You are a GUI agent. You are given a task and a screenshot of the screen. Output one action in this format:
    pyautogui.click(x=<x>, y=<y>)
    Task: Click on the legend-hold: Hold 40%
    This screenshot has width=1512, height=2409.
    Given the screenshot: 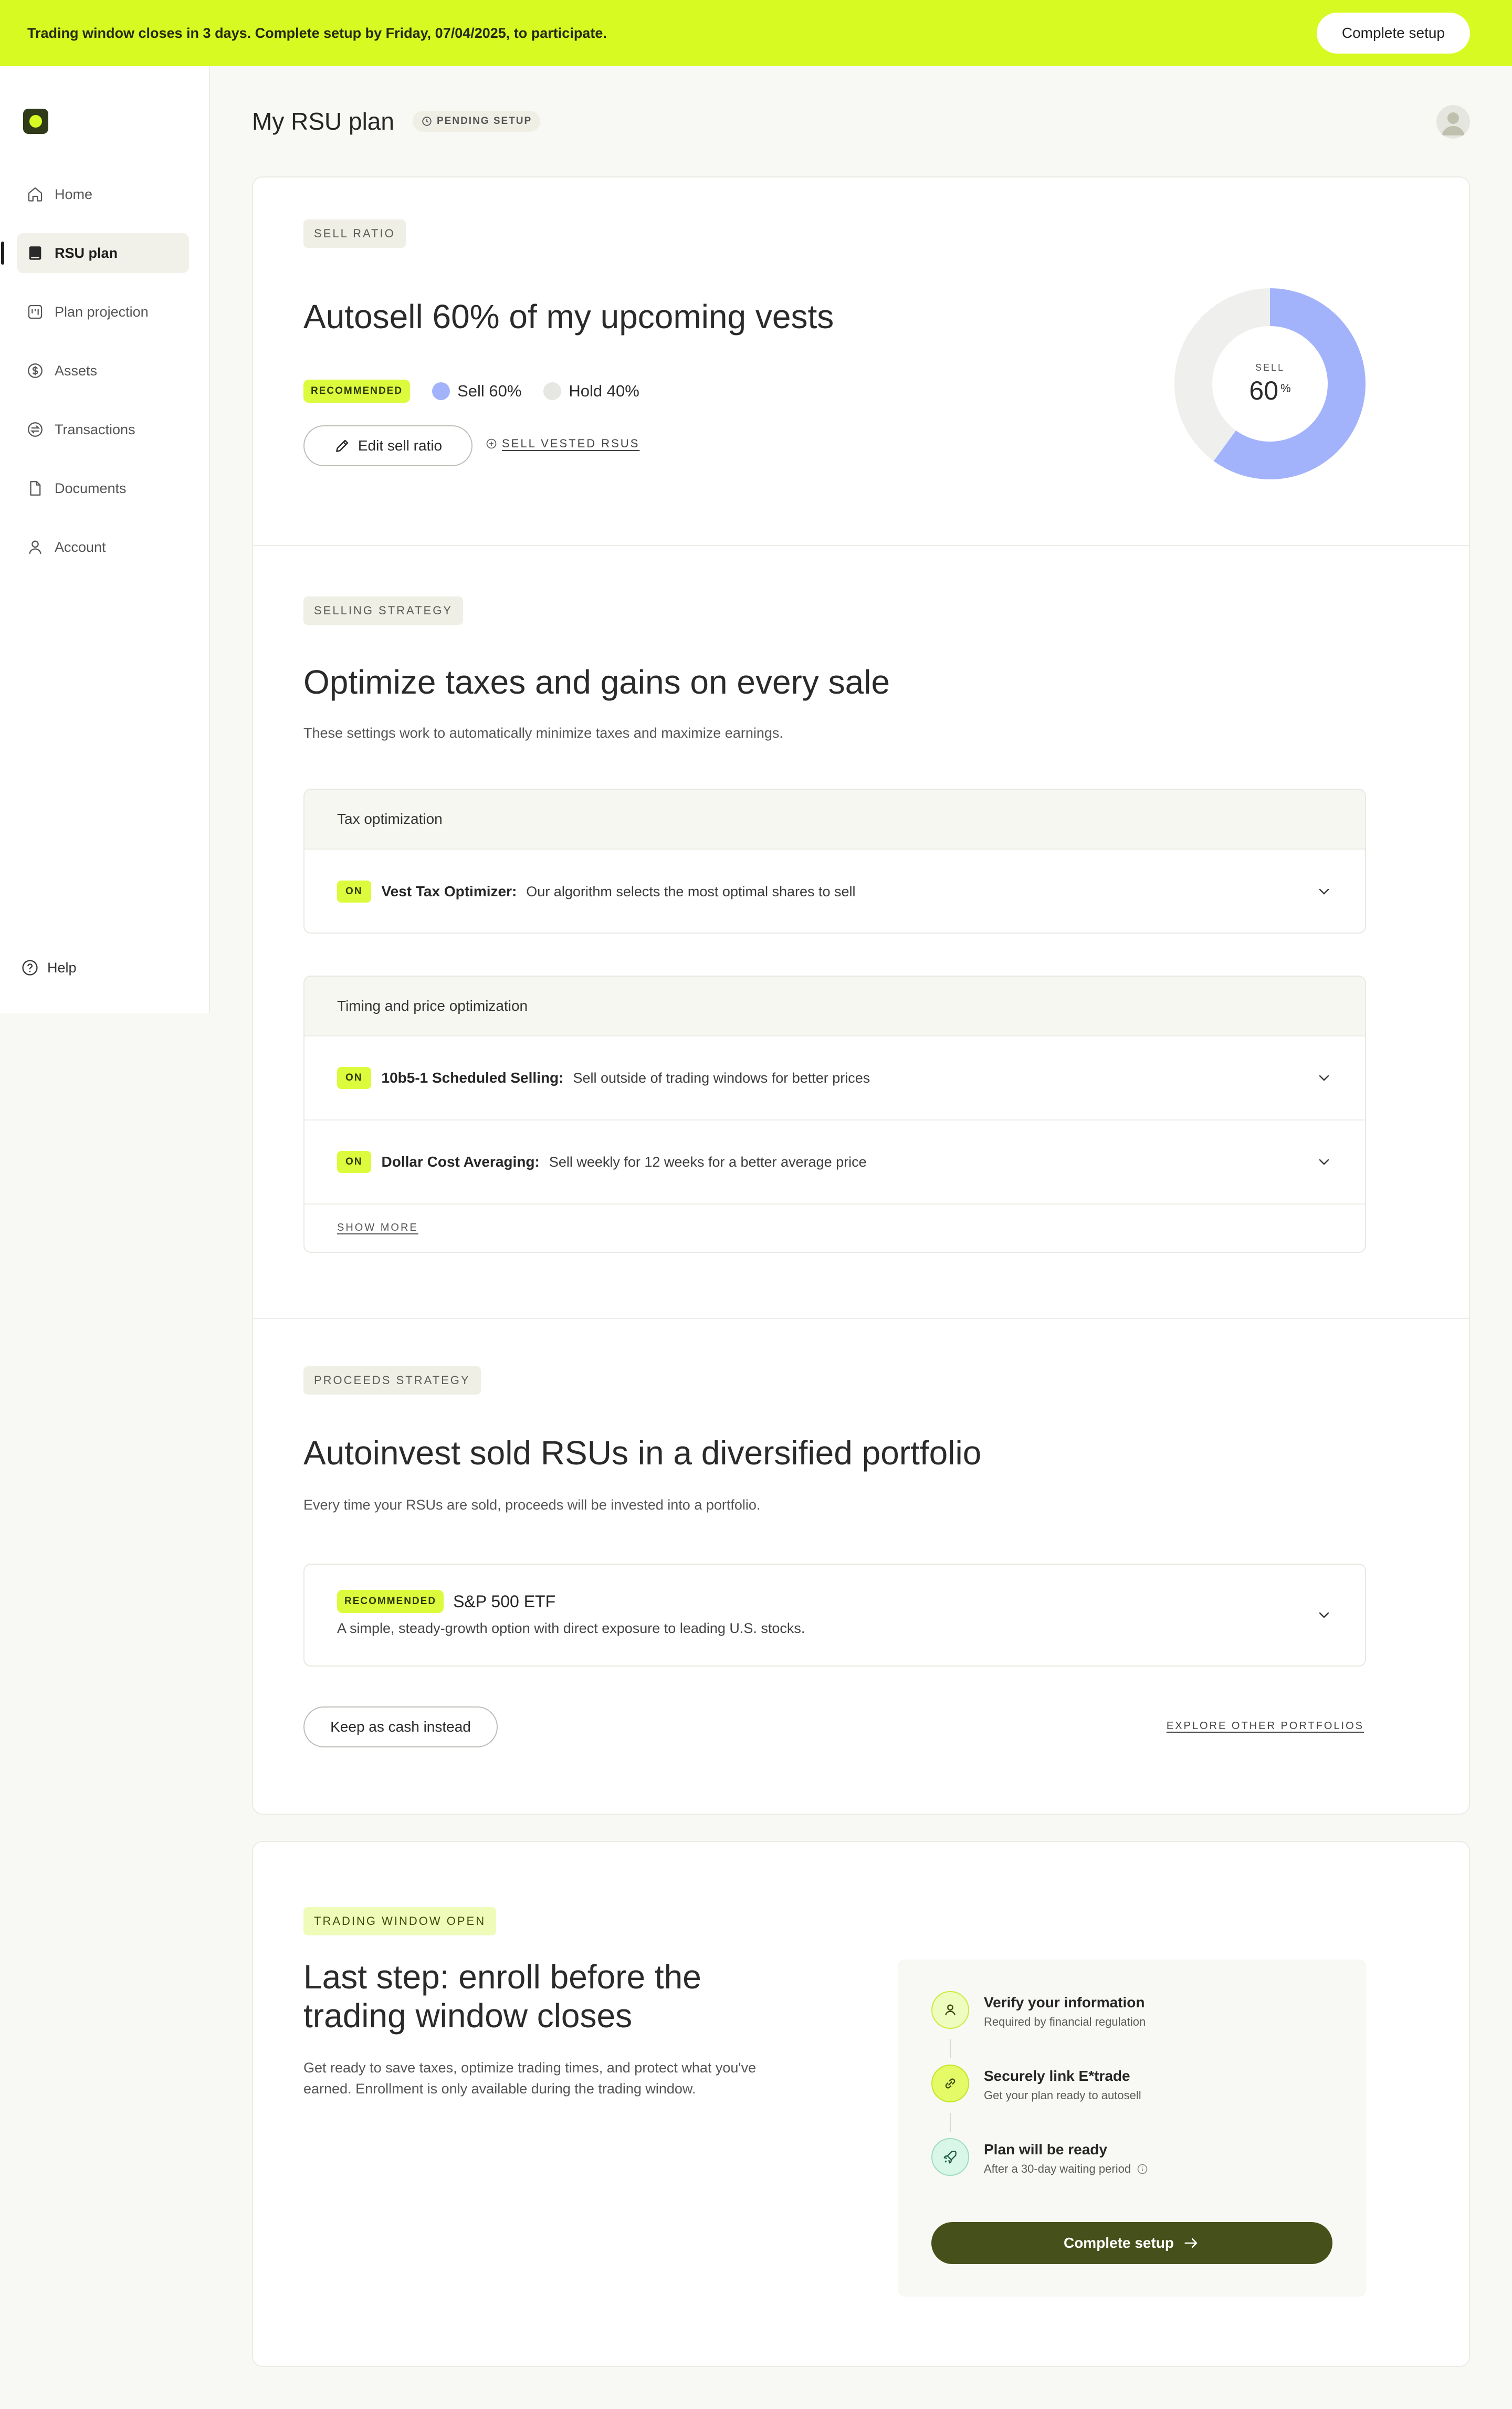 What is the action you would take?
    pyautogui.click(x=591, y=391)
    